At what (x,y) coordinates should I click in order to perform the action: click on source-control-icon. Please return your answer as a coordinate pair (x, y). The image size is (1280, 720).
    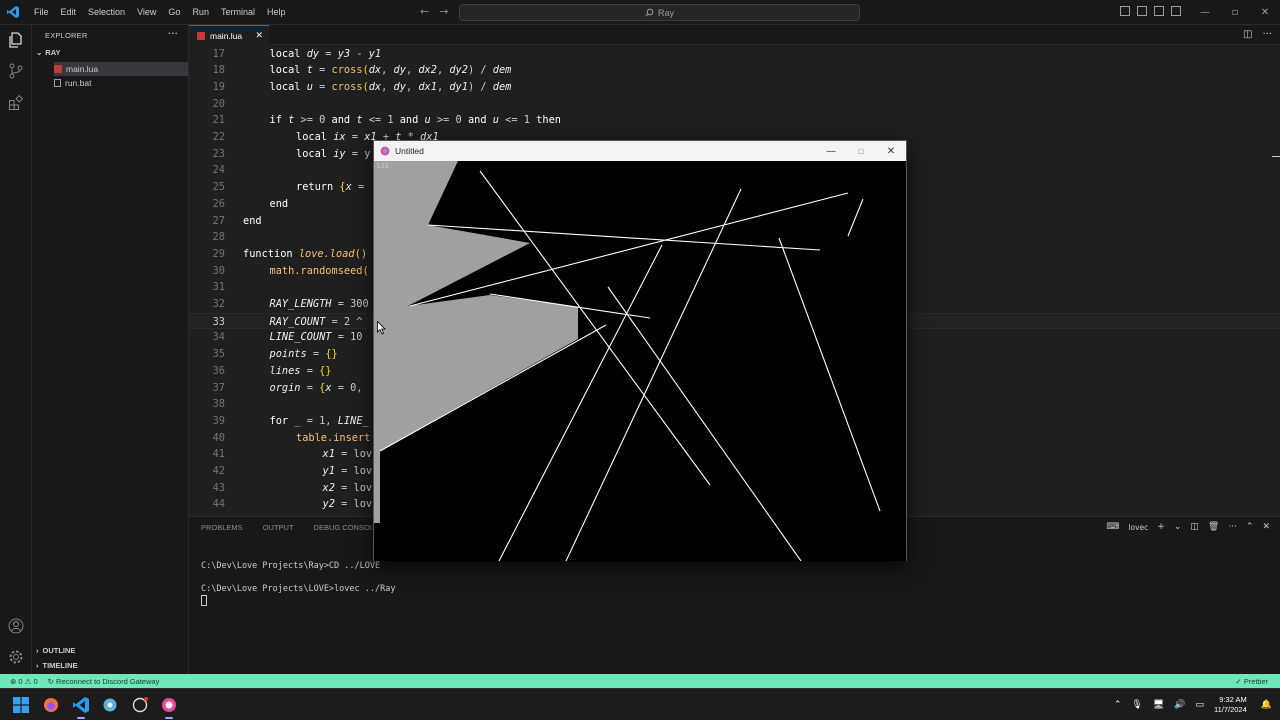
    Looking at the image, I should click on (16, 71).